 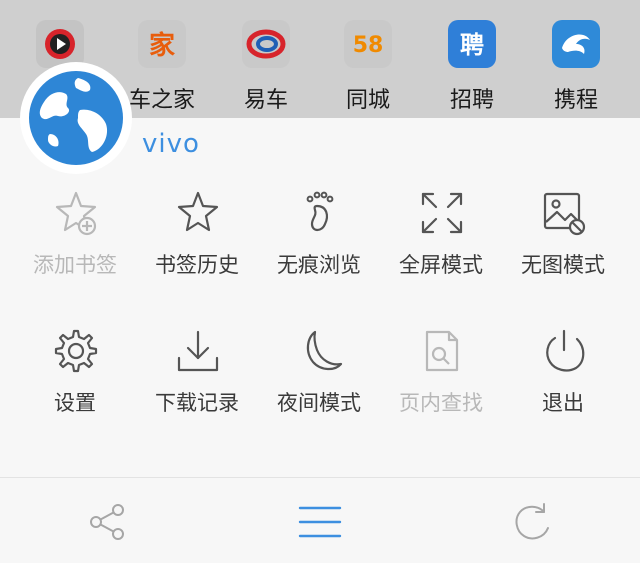 What do you see at coordinates (198, 211) in the screenshot?
I see `star-icon` at bounding box center [198, 211].